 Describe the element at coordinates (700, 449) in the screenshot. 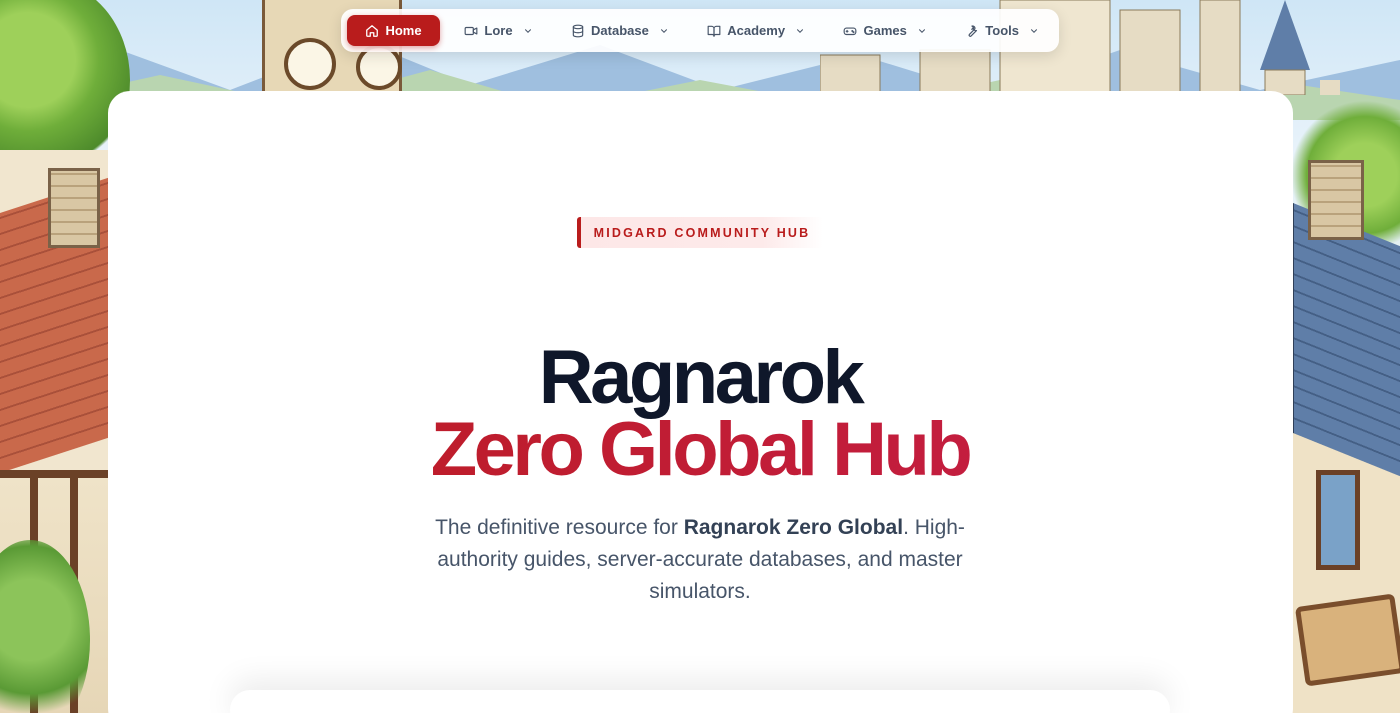

I see `page-title-line2: Zero Global Hub` at that location.